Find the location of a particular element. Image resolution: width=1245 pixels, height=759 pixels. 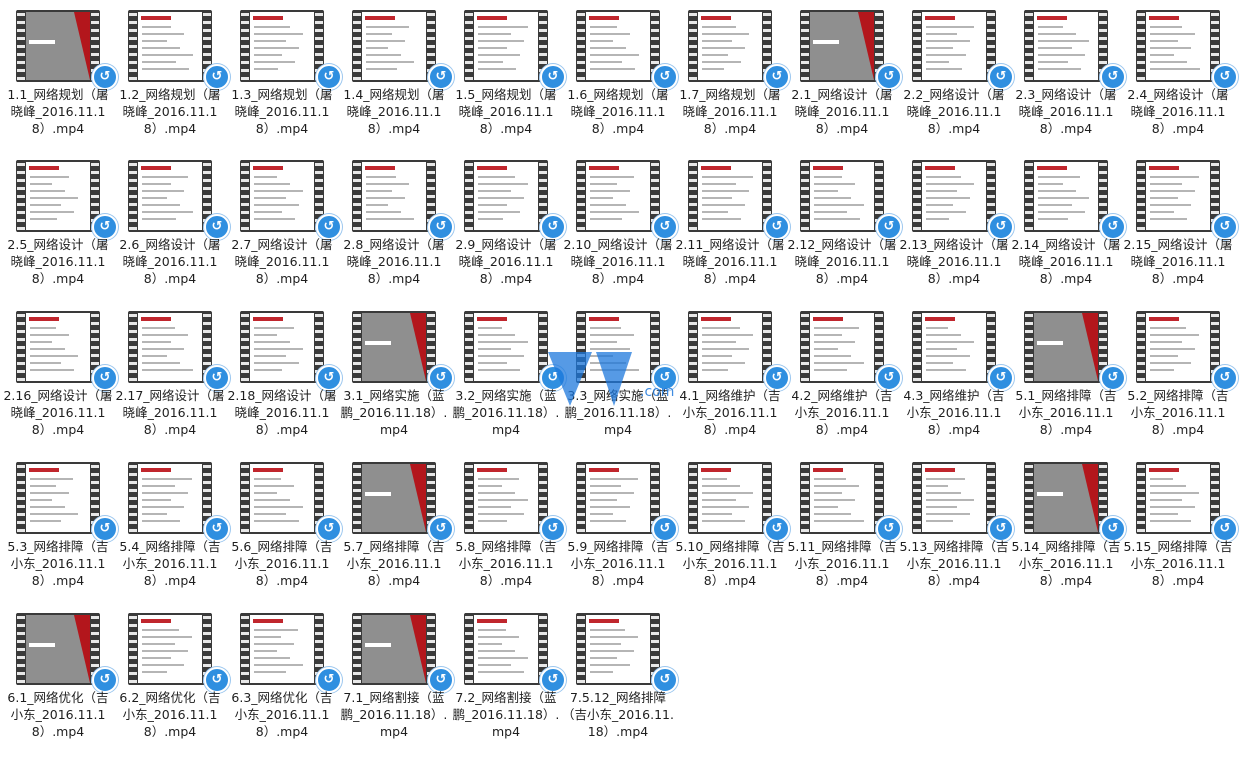

file-name-label: 5.6_网络排障（吉小东_2016.11.18）.mp4 is located at coordinates (282, 563).